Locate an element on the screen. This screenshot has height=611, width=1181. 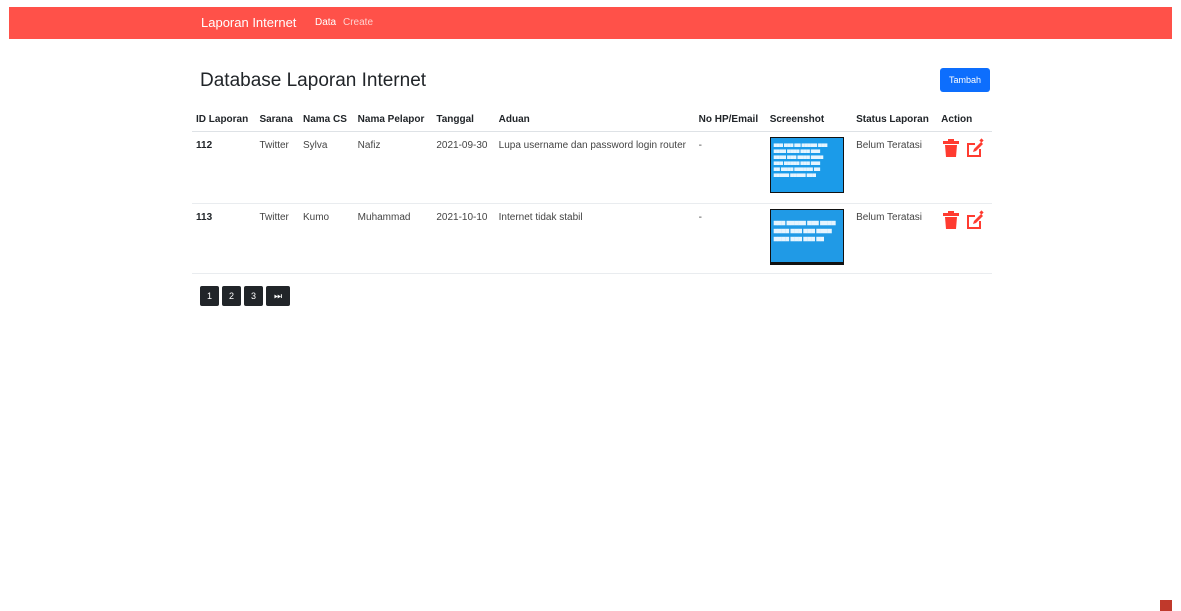
header-action: Action is located at coordinates (964, 120).